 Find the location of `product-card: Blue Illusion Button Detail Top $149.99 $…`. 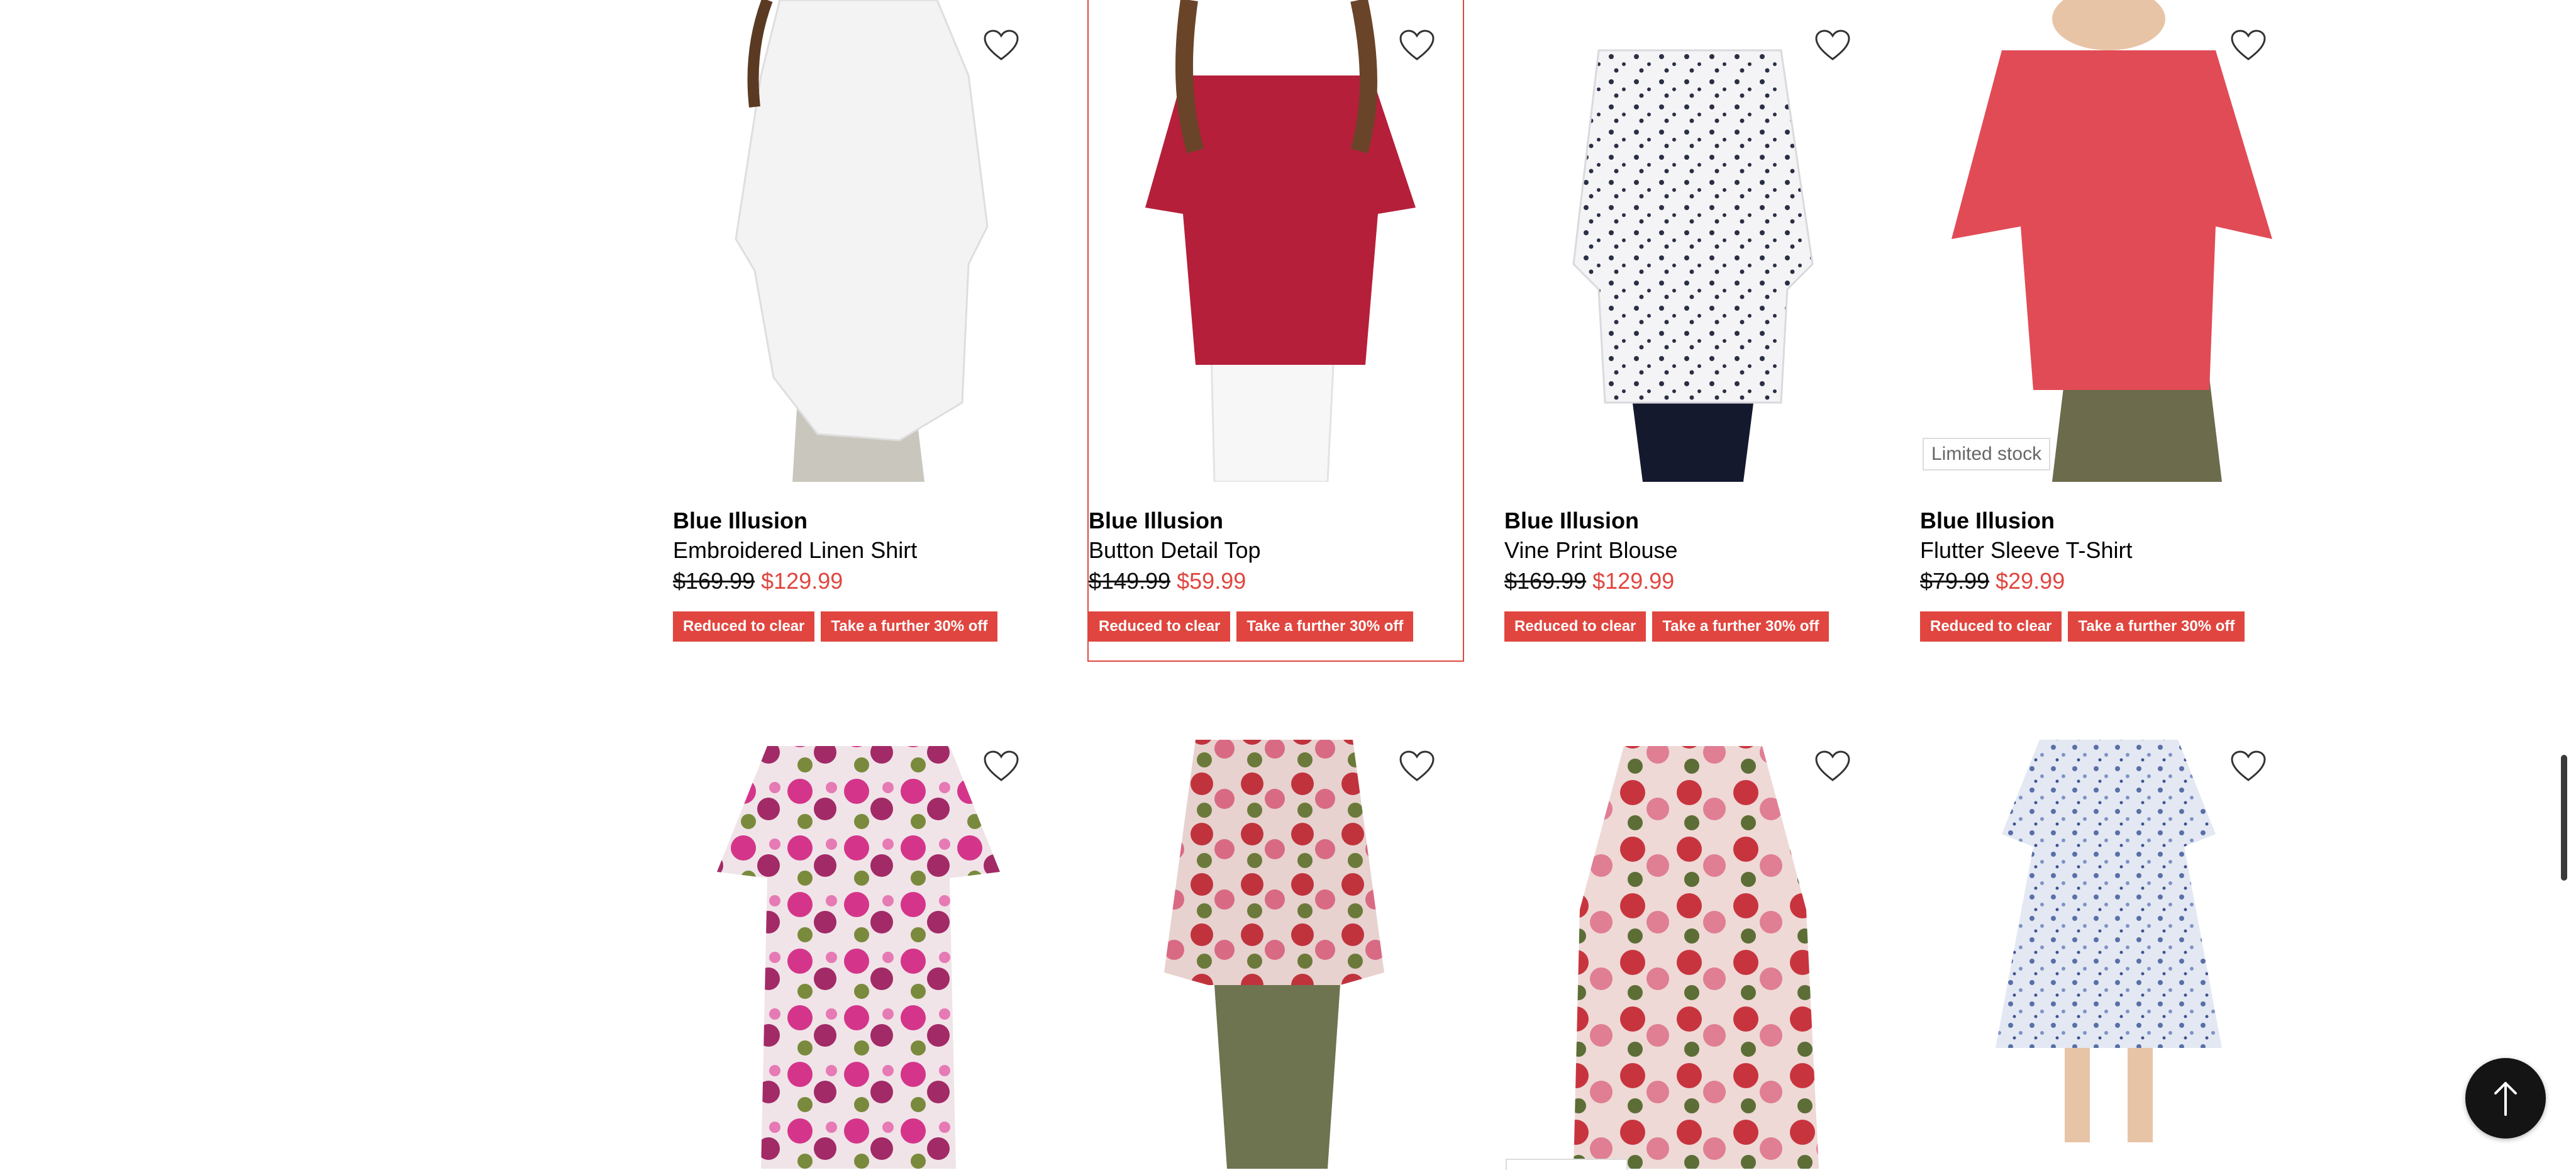

product-card: Blue Illusion Button Detail Top $149.99 $… is located at coordinates (1275, 331).